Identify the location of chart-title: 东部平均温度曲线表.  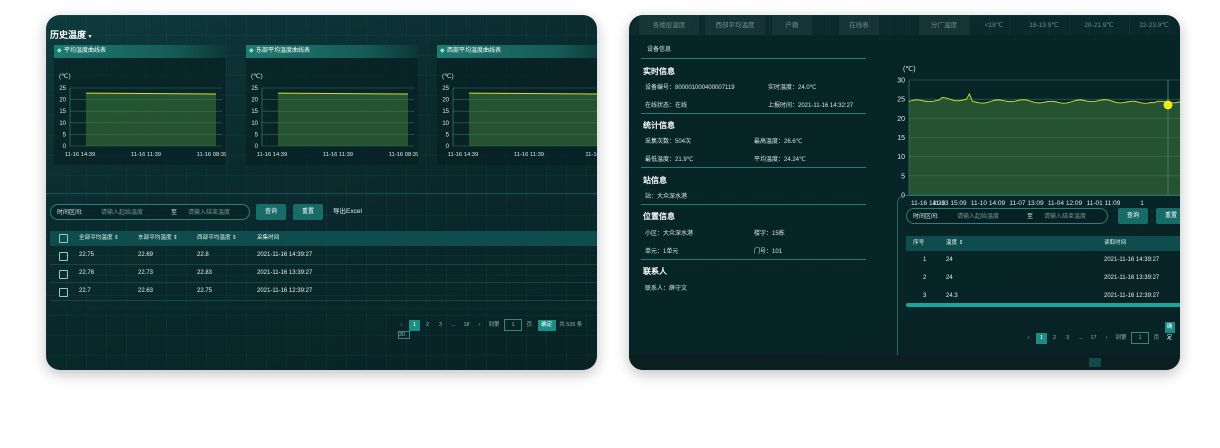
(283, 51).